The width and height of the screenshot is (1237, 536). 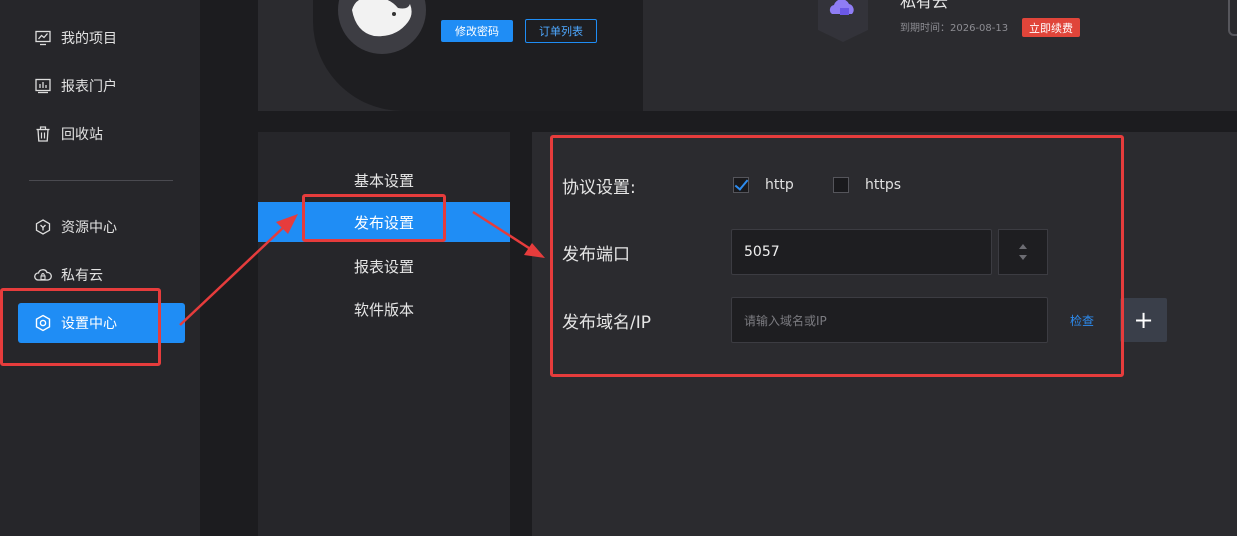 I want to click on sidebar-item-label: 报表门户, so click(x=89, y=87).